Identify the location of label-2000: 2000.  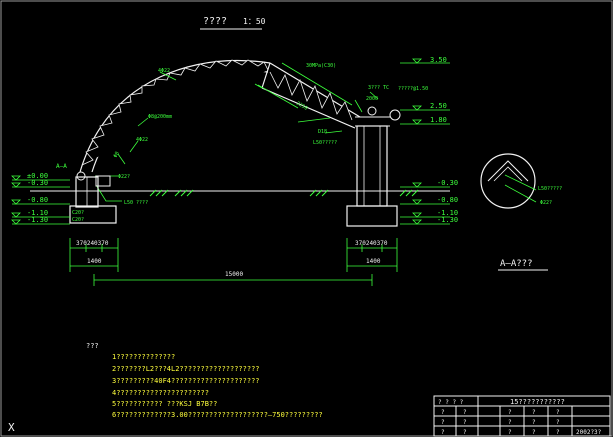
(372, 99).